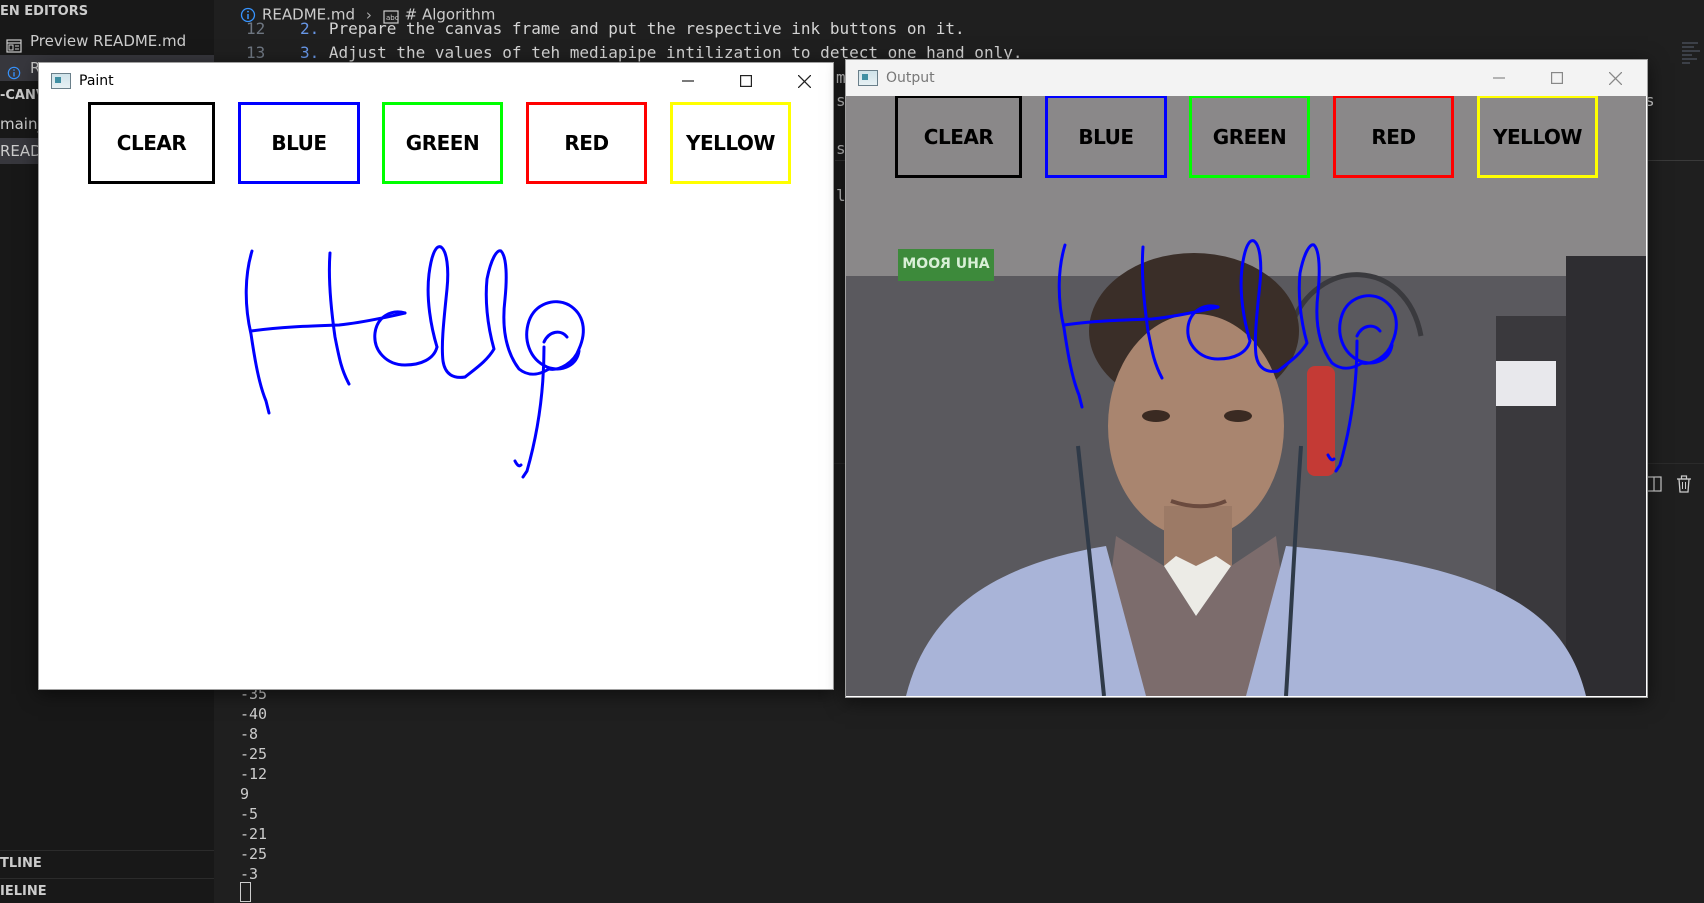 This screenshot has height=903, width=1704. Describe the element at coordinates (14, 70) in the screenshot. I see `info-icon` at that location.